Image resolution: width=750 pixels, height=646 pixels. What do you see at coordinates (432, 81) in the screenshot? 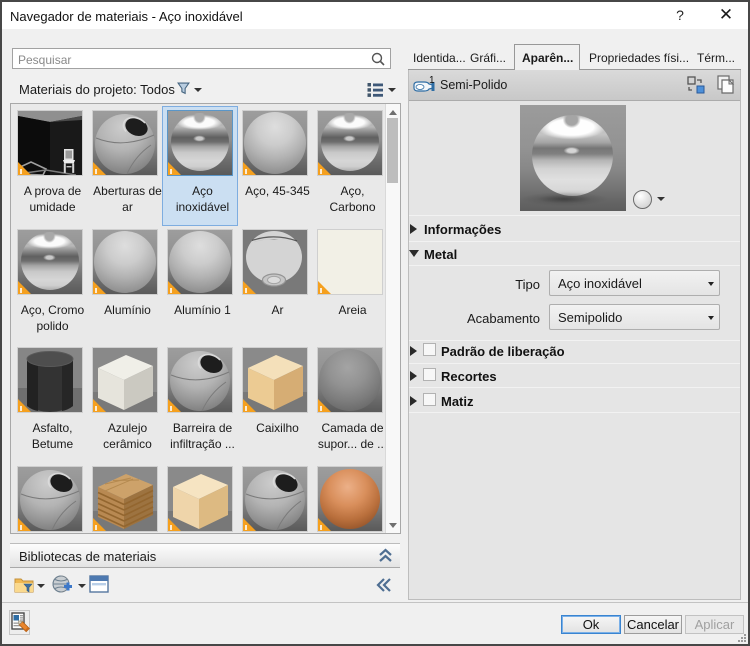
I see `svg-text: 1` at bounding box center [432, 81].